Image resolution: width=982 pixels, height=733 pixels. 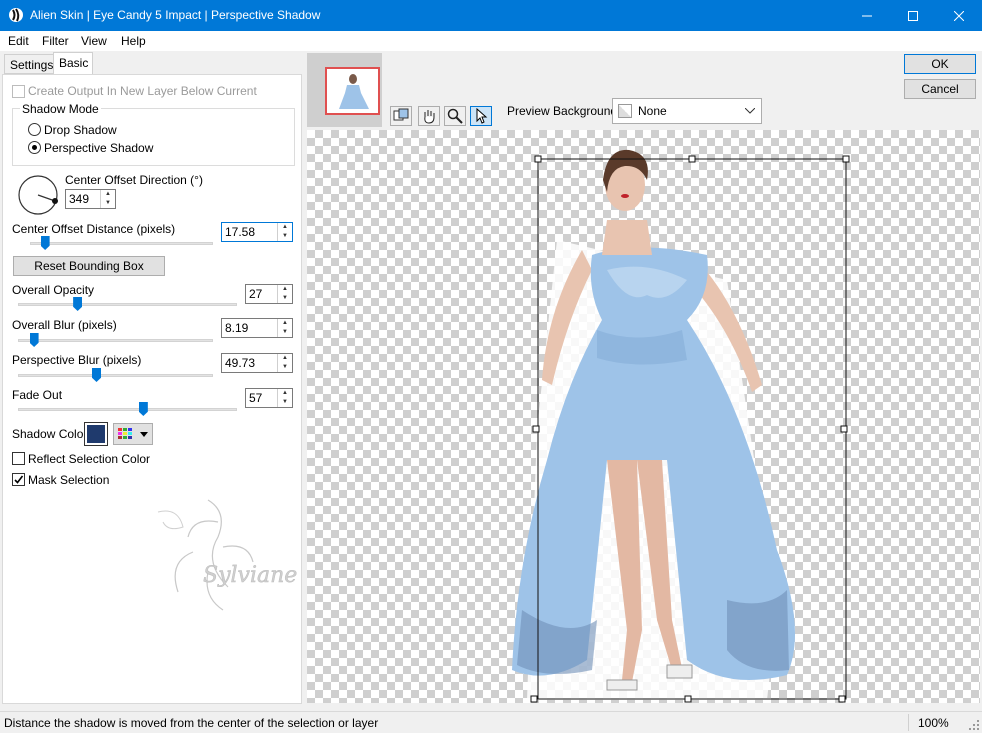 I want to click on hand-icon, so click(x=429, y=117).